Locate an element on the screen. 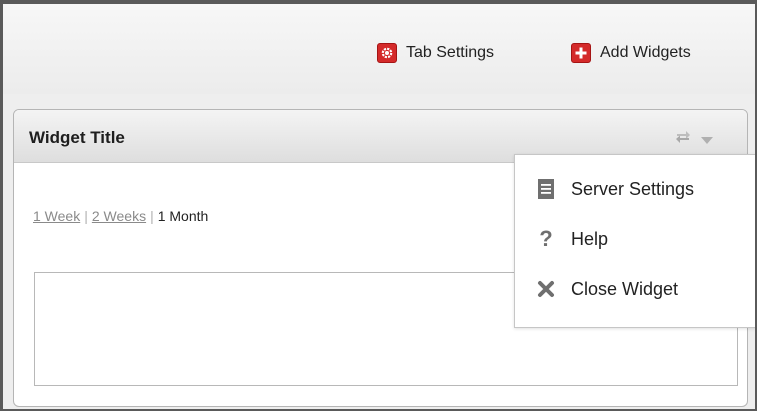 The image size is (757, 411). gear-icon is located at coordinates (387, 53).